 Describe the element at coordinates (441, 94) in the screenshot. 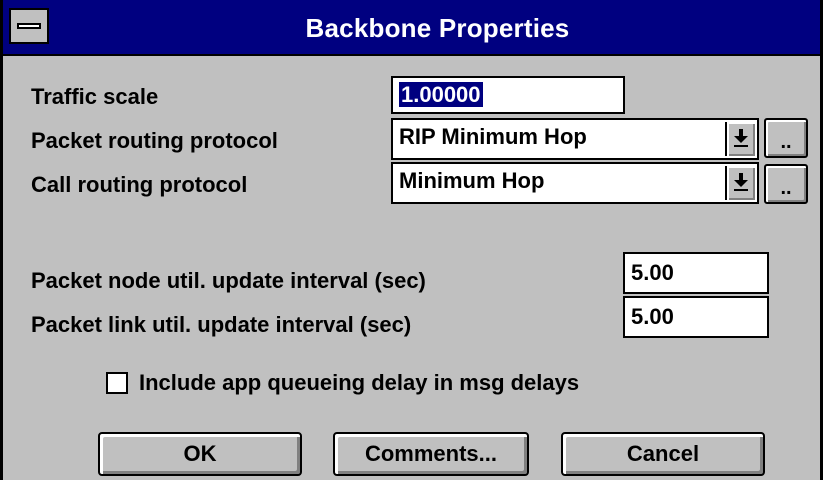

I see `traffic-scale-value: 1.00000` at that location.